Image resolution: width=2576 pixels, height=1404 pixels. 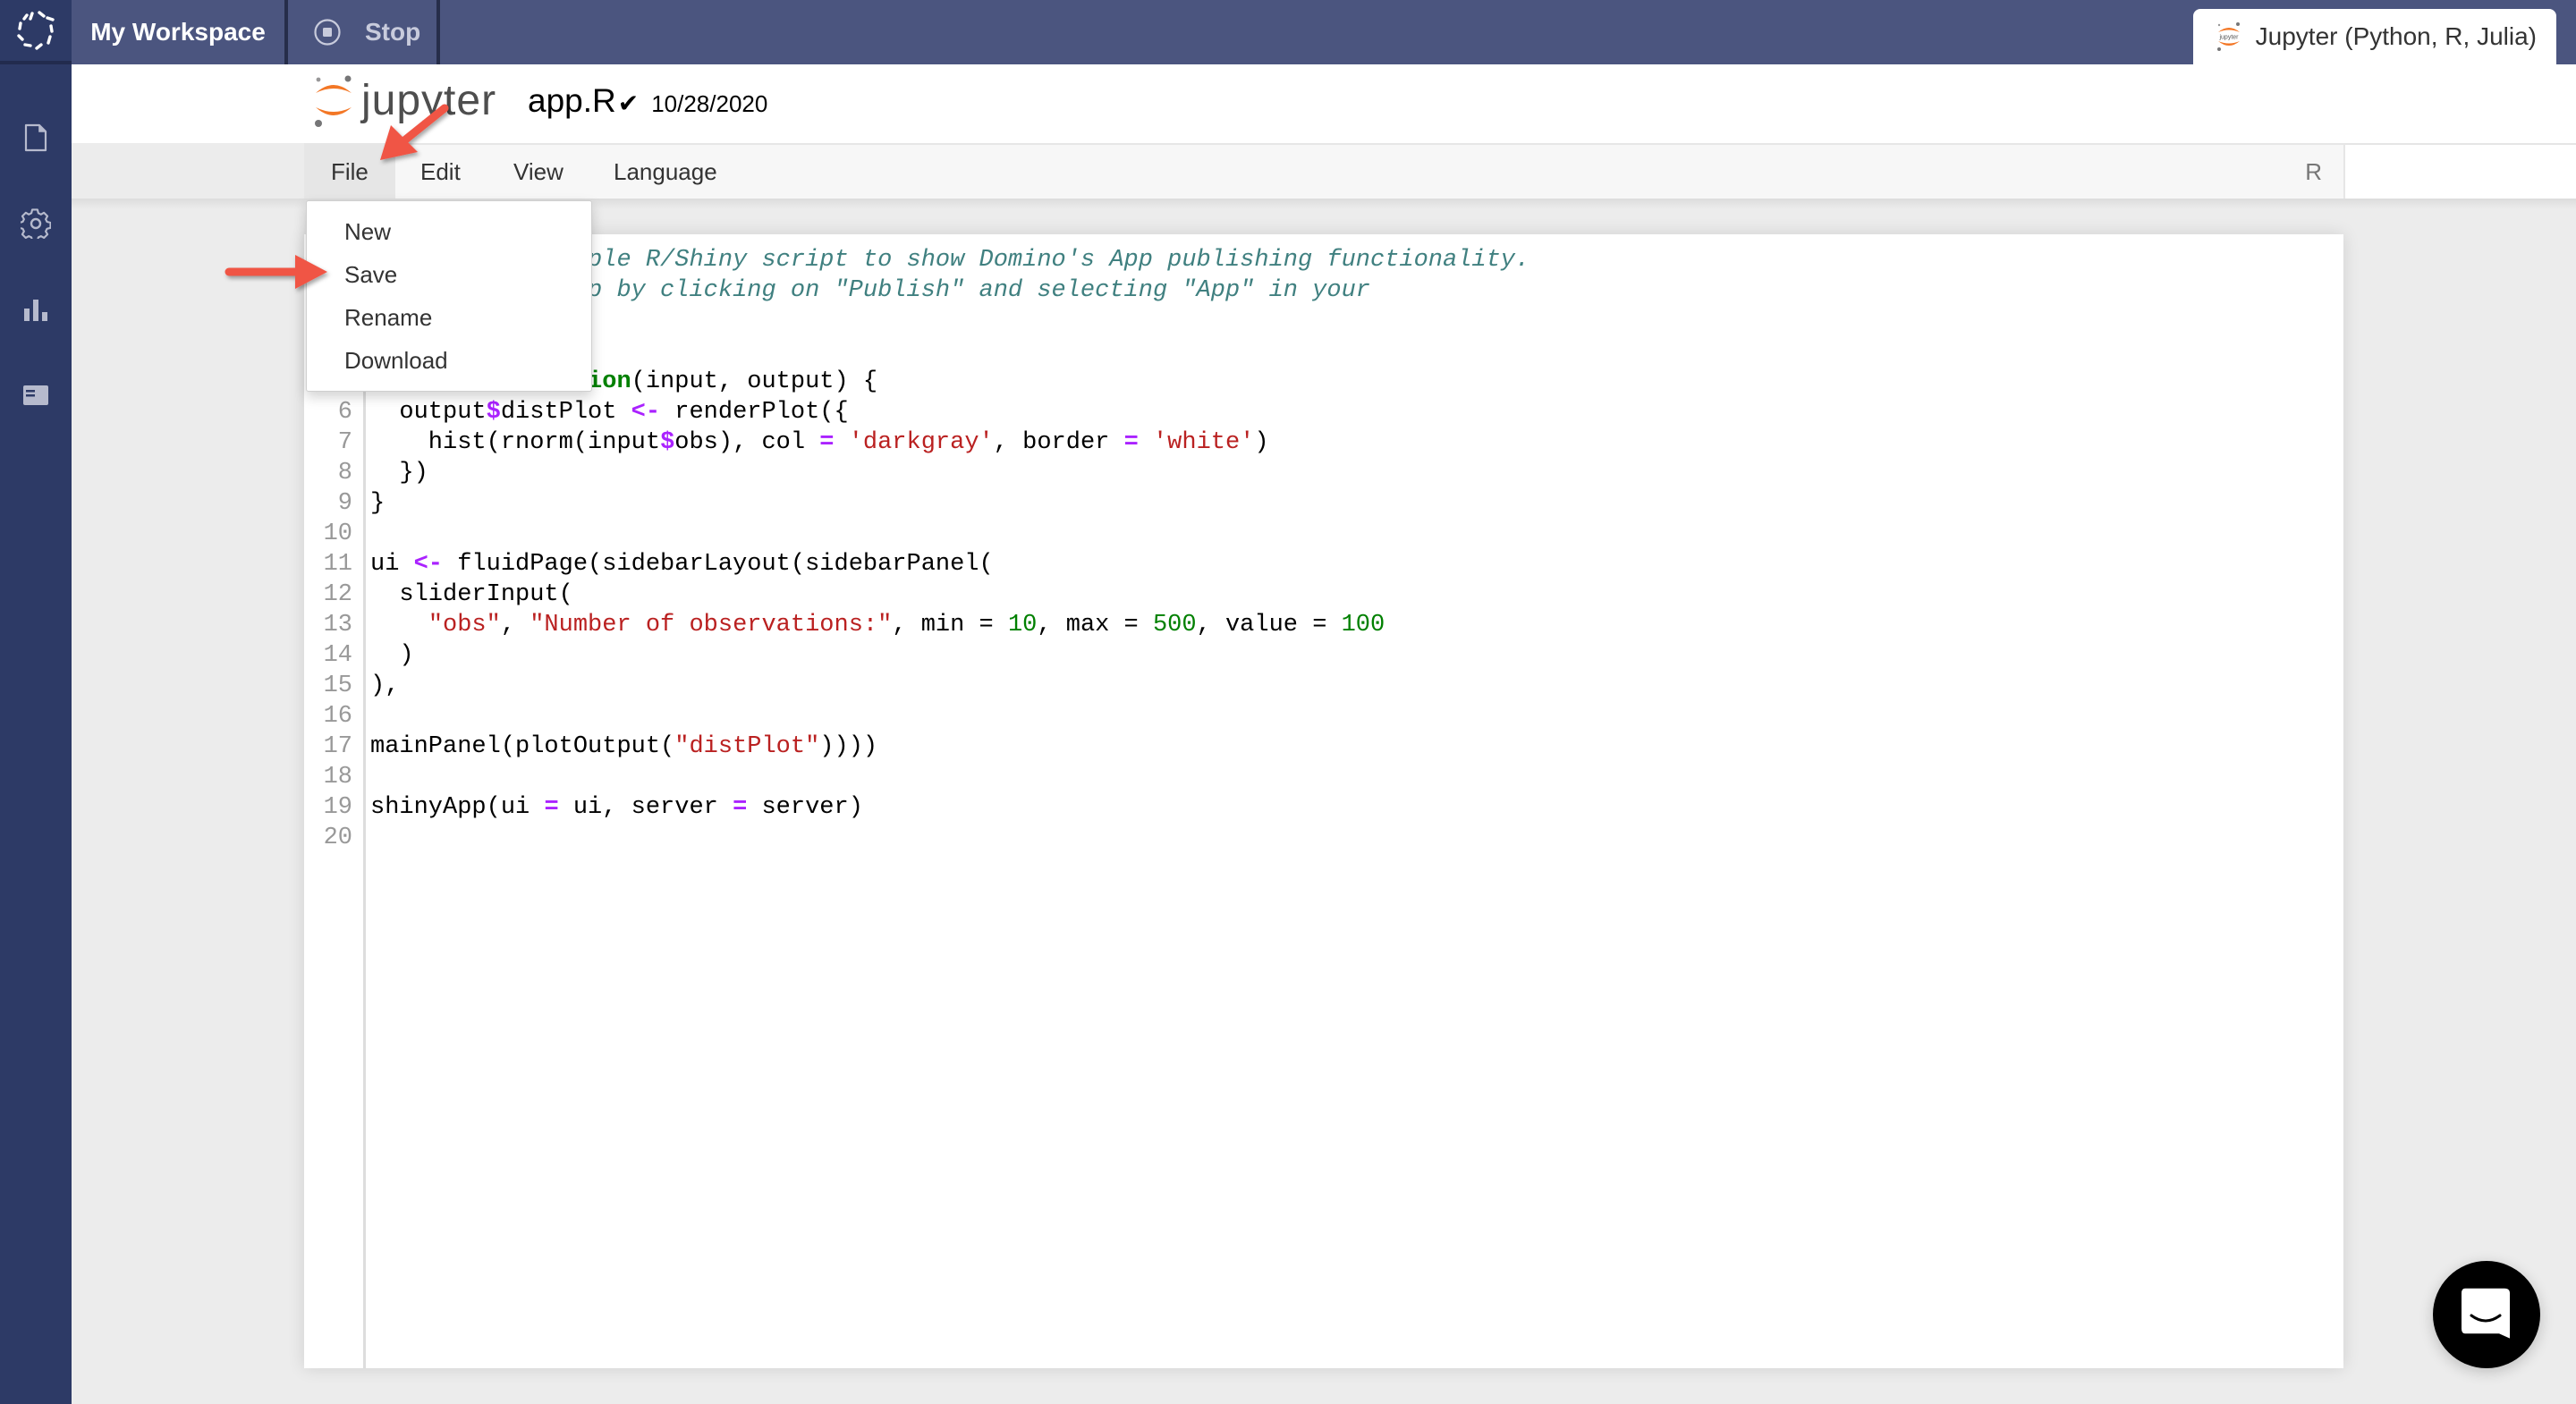 What do you see at coordinates (1340, 473) in the screenshot?
I see `code-line: 8 })` at bounding box center [1340, 473].